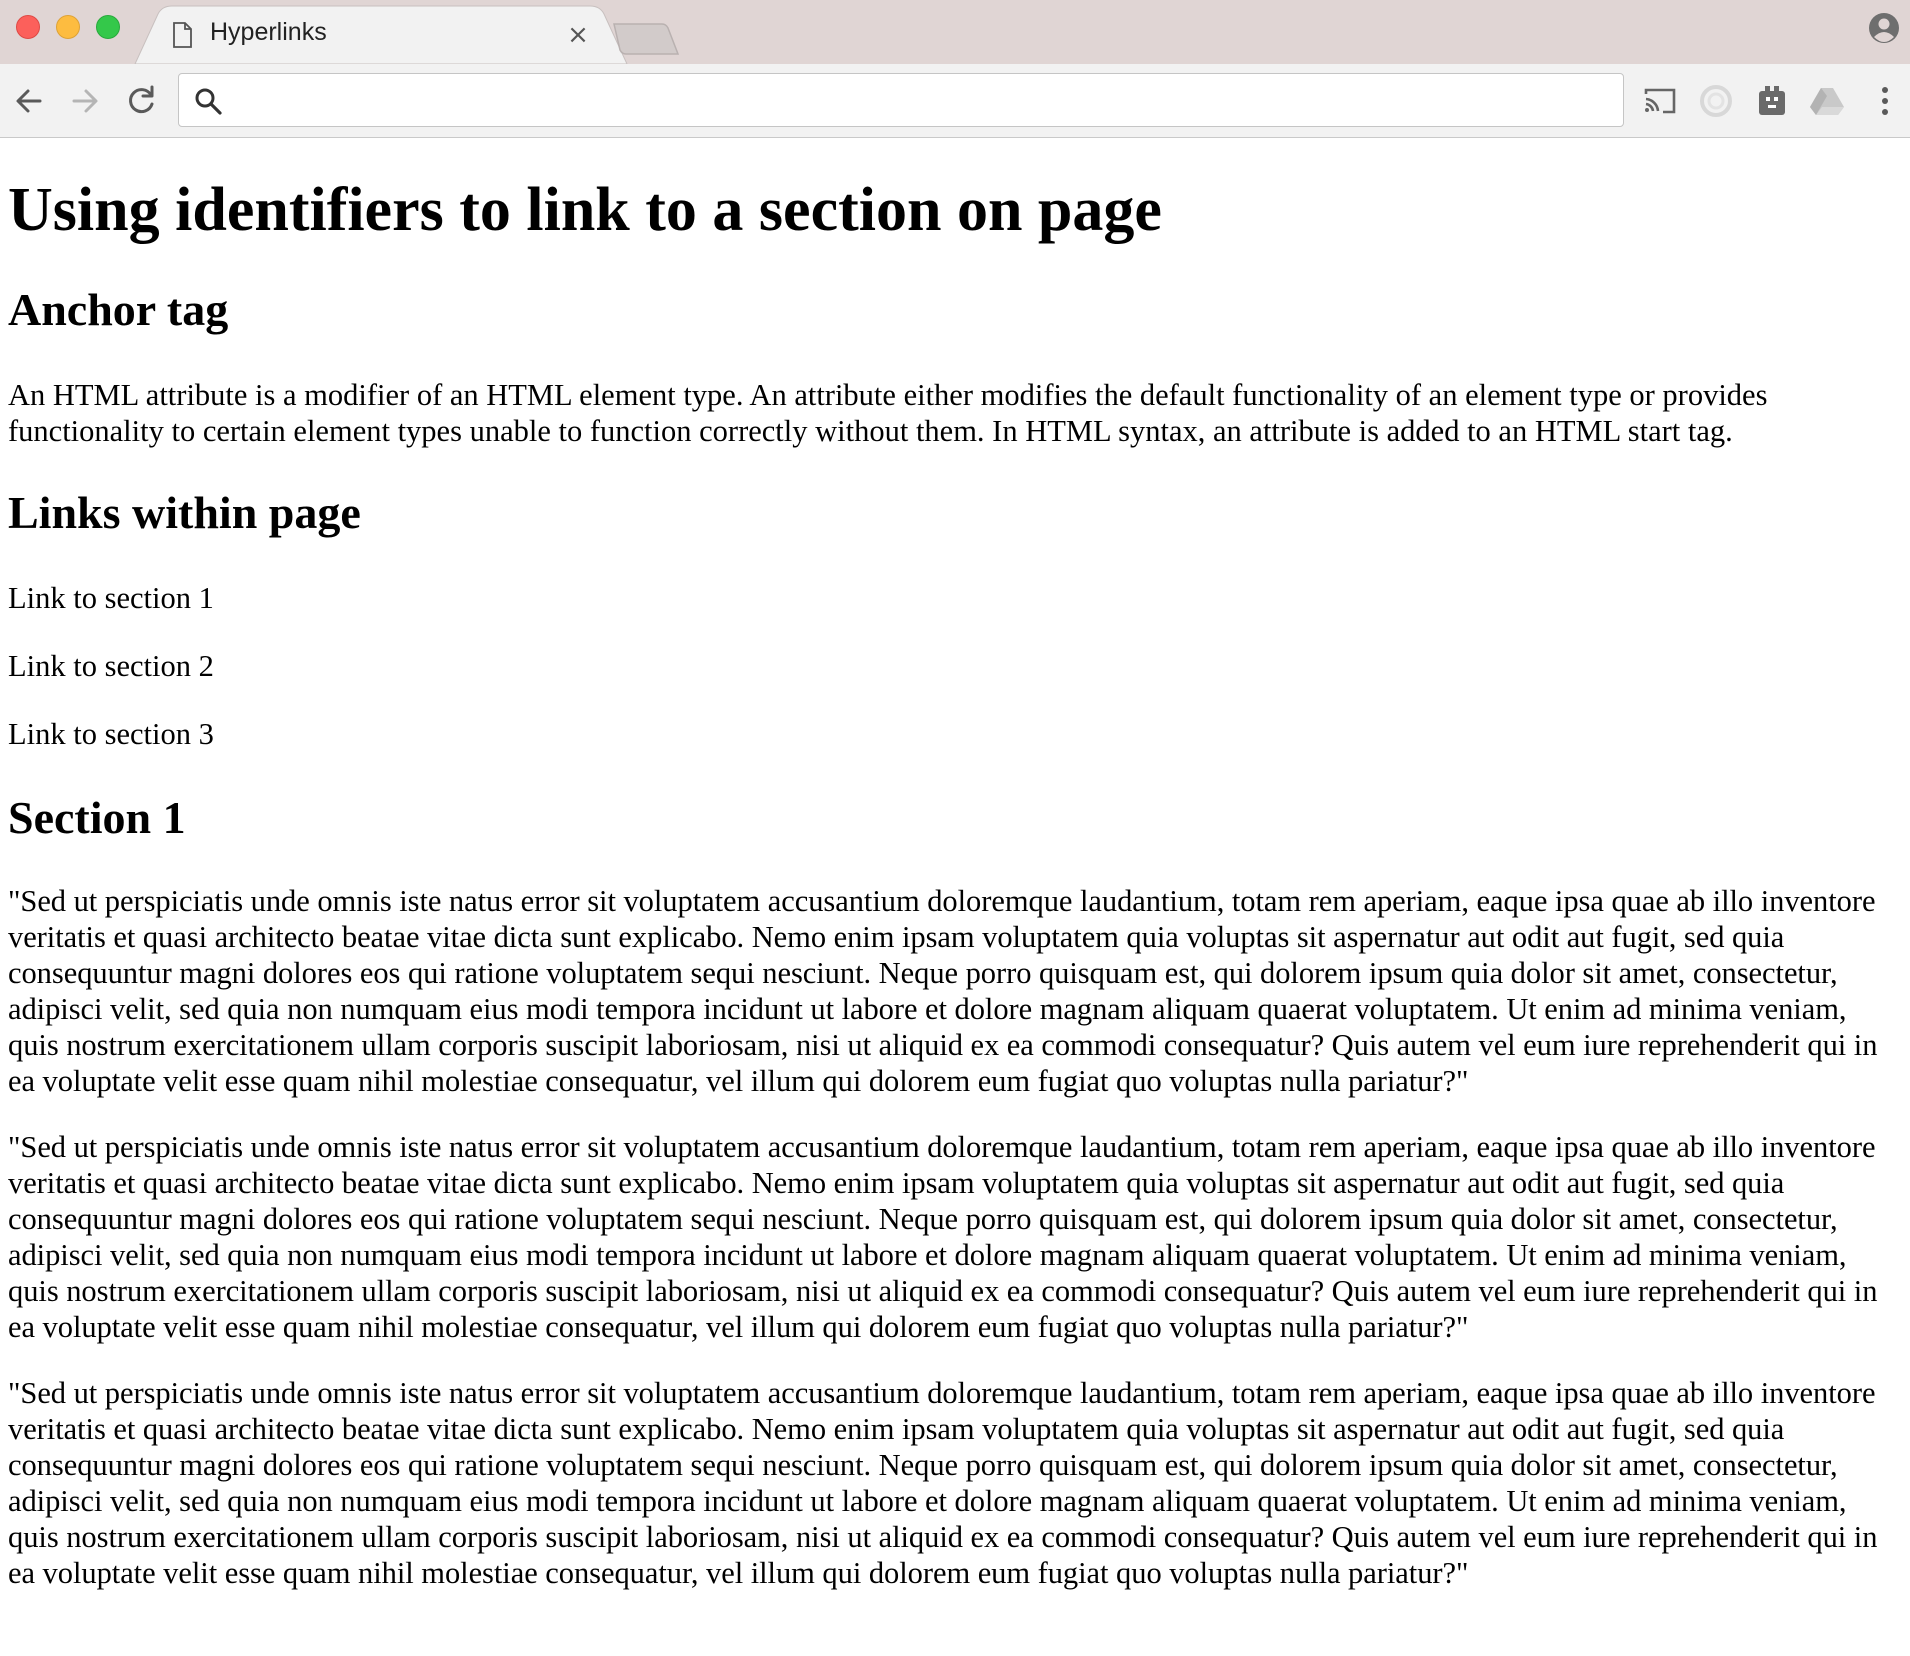  Describe the element at coordinates (1885, 101) in the screenshot. I see `menu-dots-icon` at that location.